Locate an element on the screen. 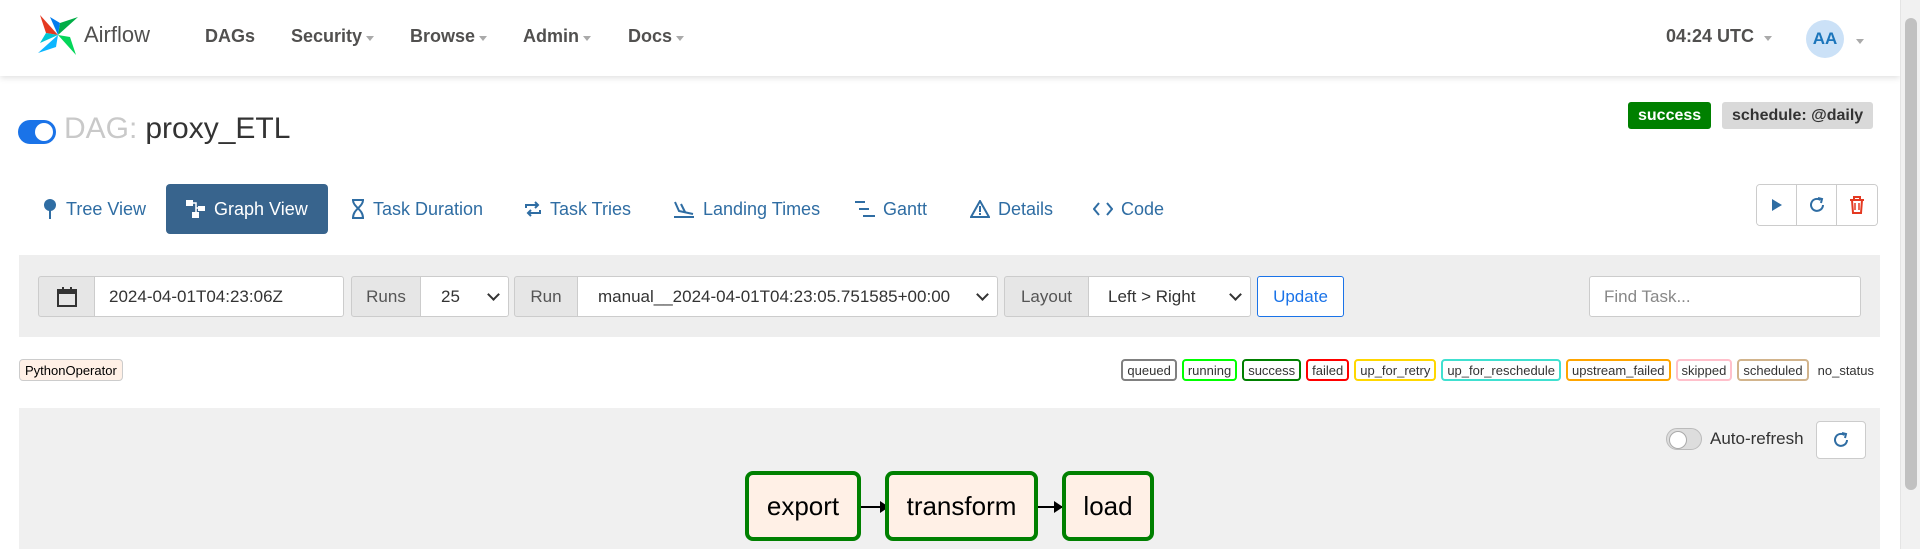 Image resolution: width=1920 pixels, height=549 pixels. layout-label: Layout is located at coordinates (1046, 296).